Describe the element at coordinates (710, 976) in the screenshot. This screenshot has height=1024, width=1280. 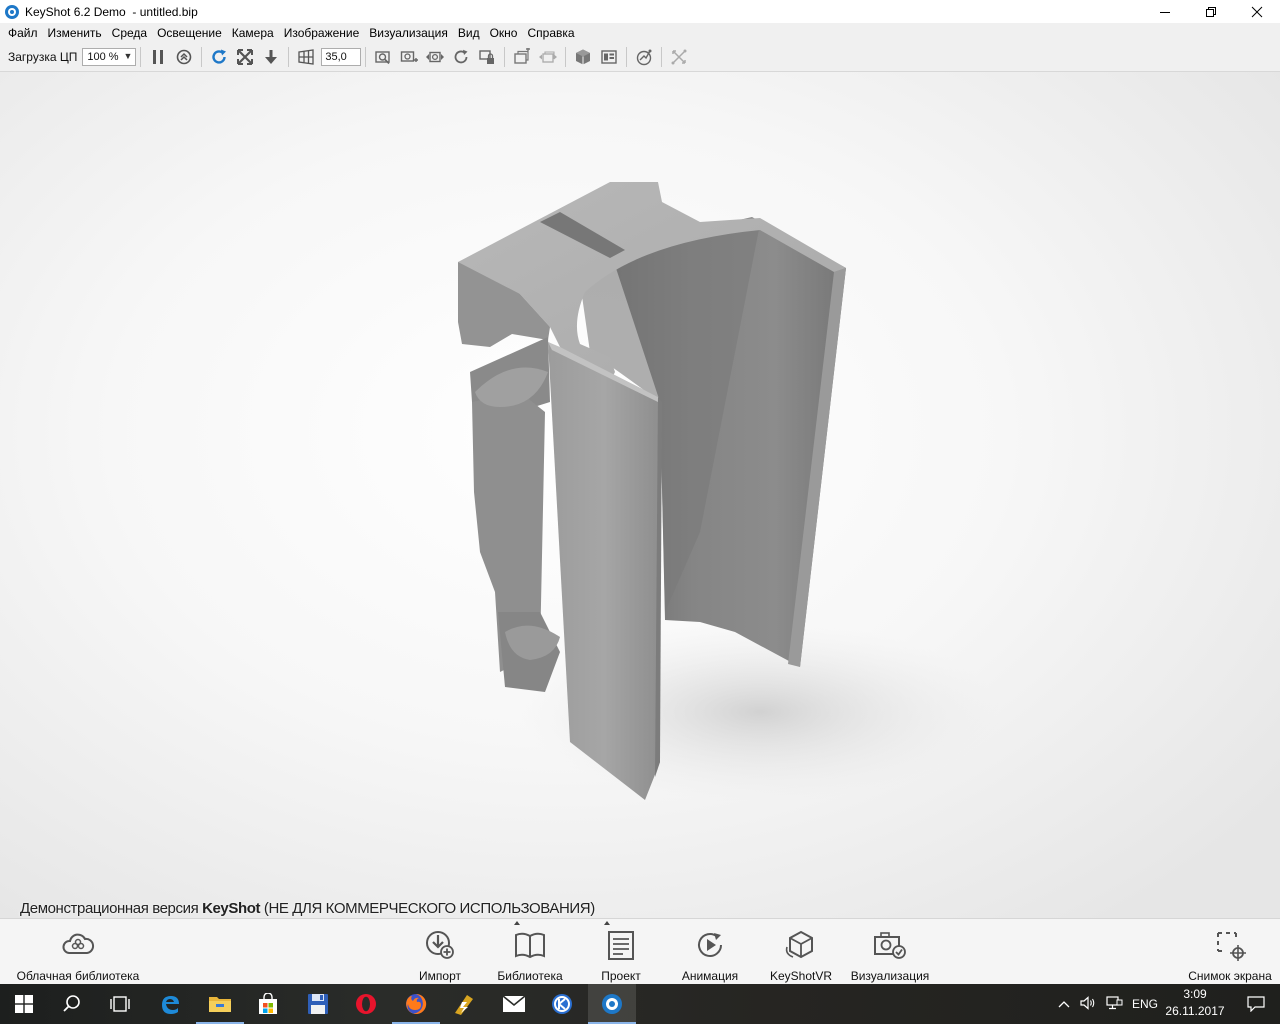
I see `animation-label: Анимация` at that location.